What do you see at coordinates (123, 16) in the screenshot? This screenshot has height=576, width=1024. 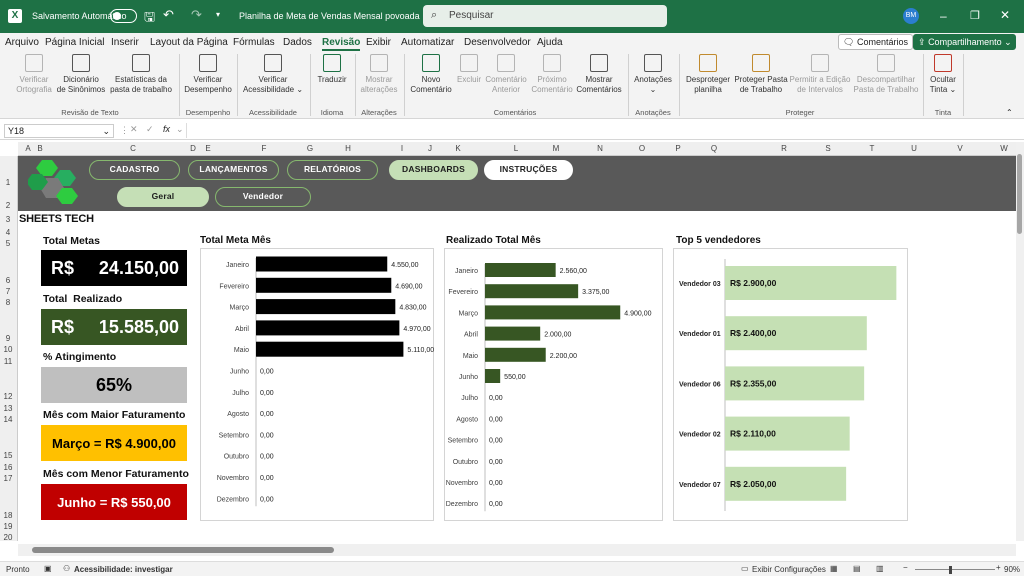 I see `autosave-toggle` at bounding box center [123, 16].